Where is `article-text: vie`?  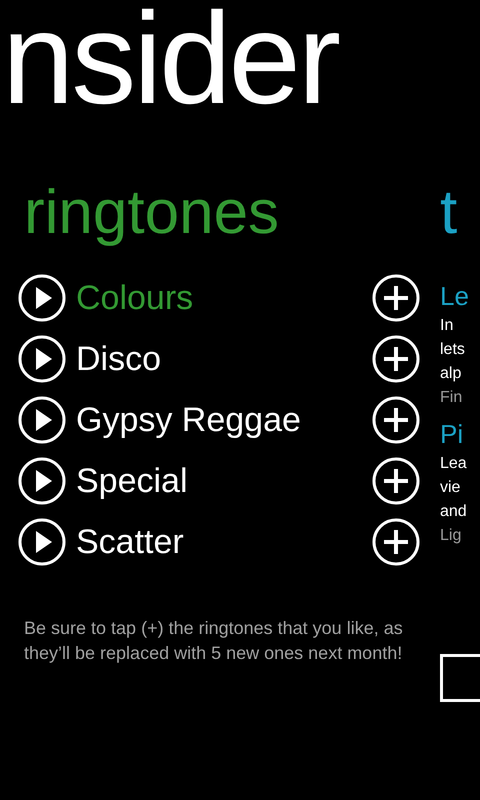
article-text: vie is located at coordinates (450, 488).